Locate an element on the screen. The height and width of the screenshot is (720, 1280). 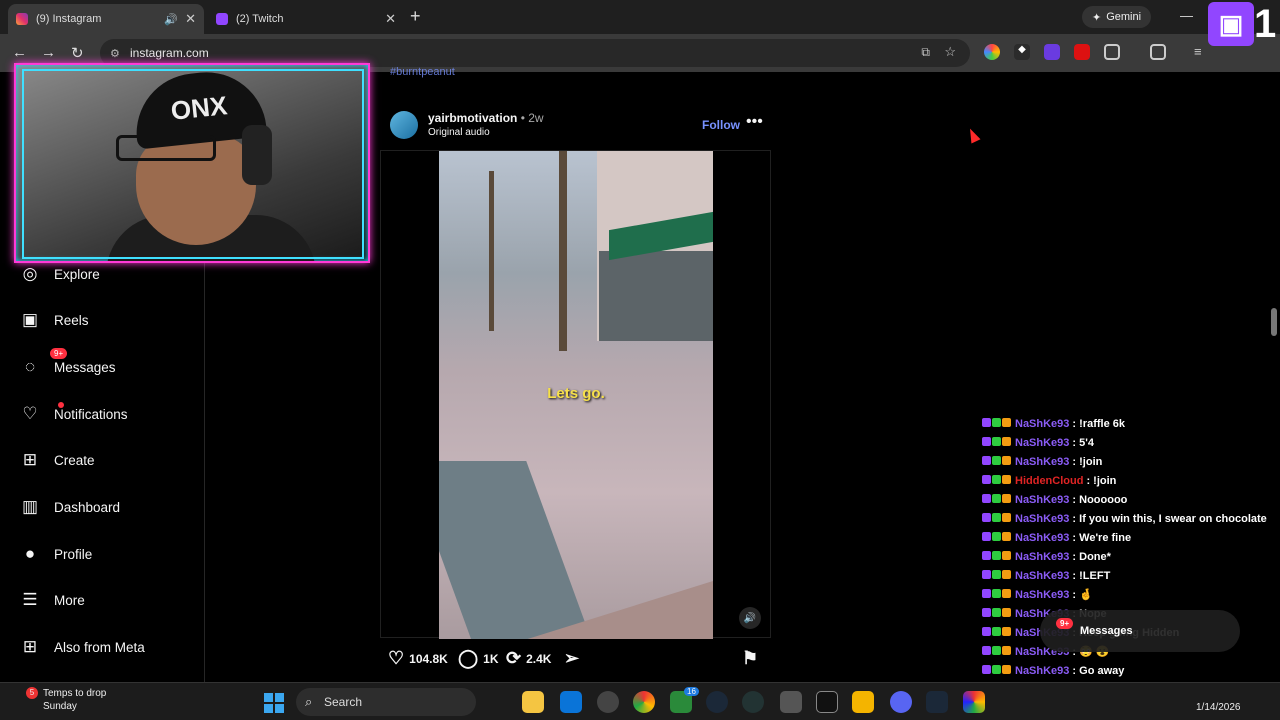
remix-button: ⟳ 2.4K is located at coordinates (528, 658).